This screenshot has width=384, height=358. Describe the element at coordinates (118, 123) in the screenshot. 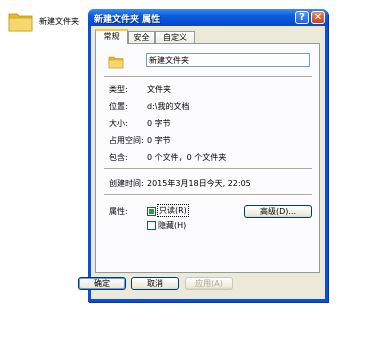

I see `size-label: 大小:` at that location.